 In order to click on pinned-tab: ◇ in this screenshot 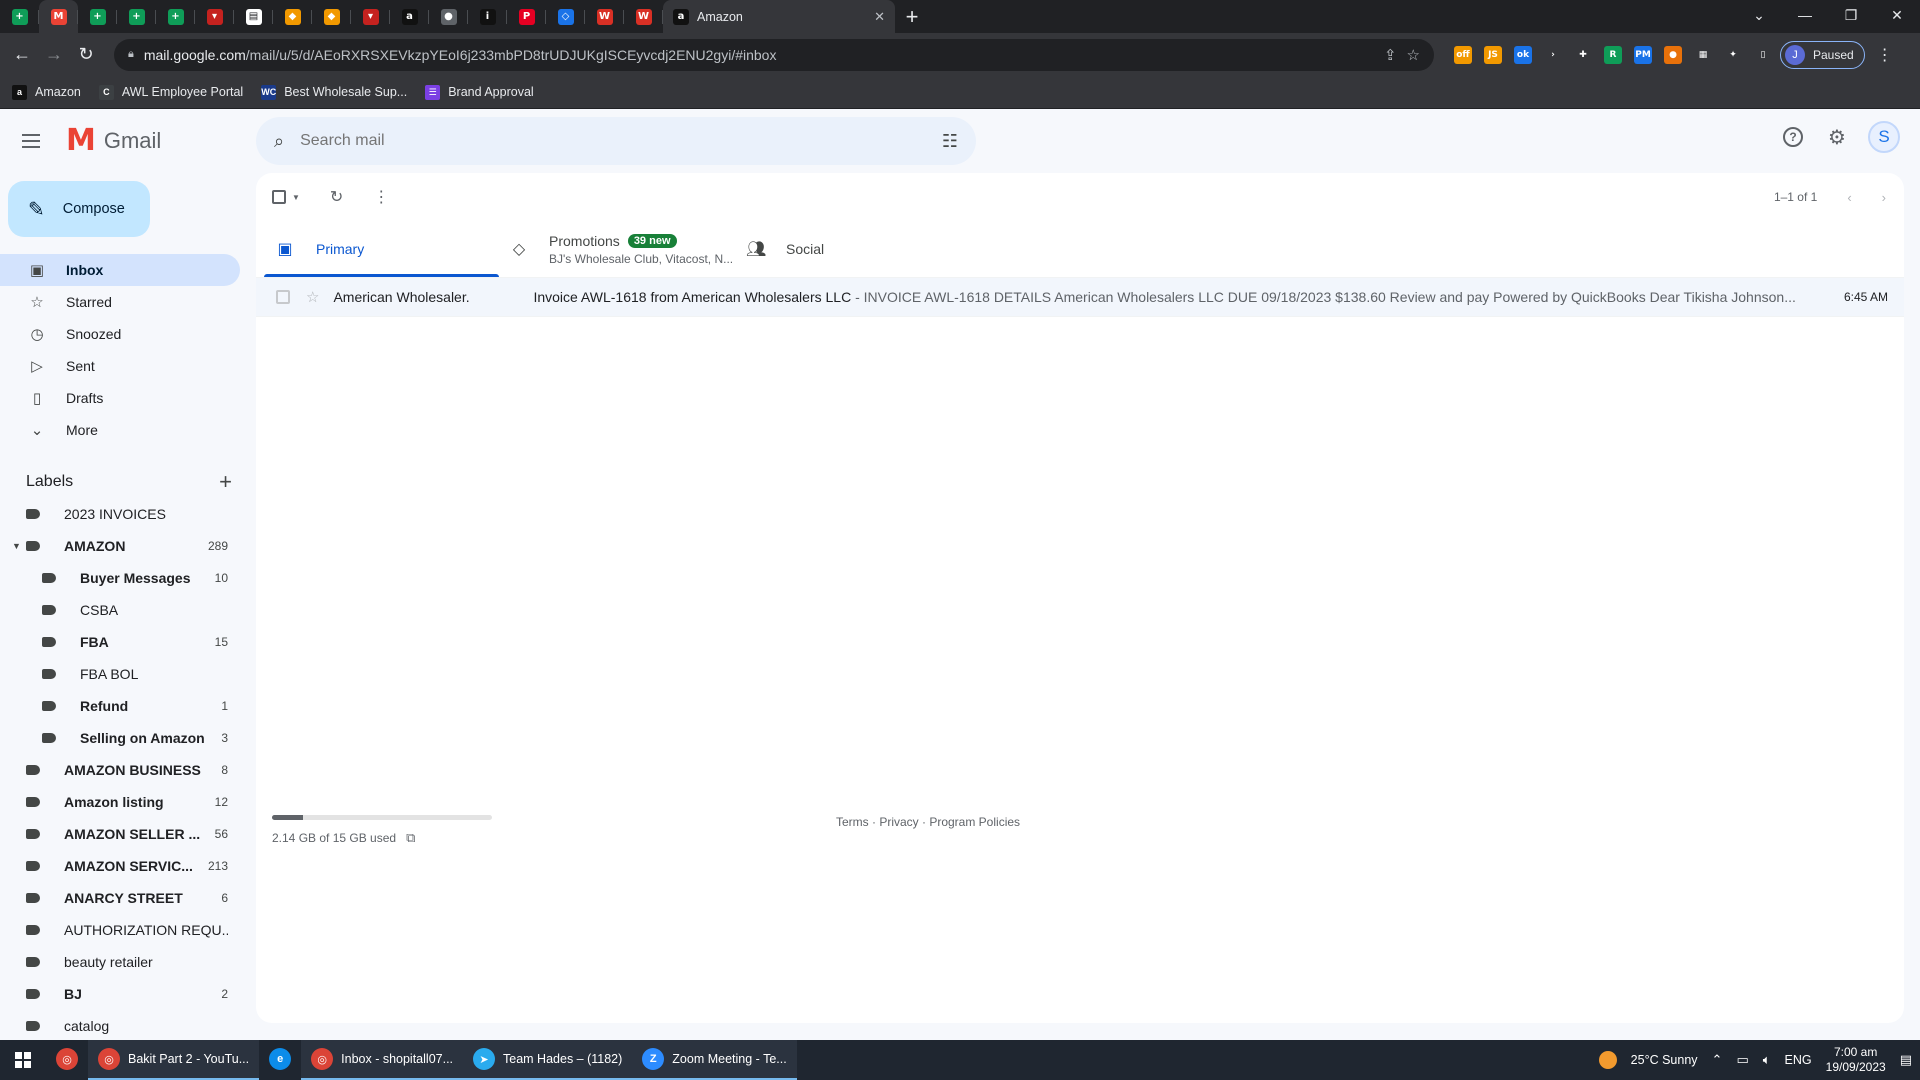, I will do `click(565, 16)`.